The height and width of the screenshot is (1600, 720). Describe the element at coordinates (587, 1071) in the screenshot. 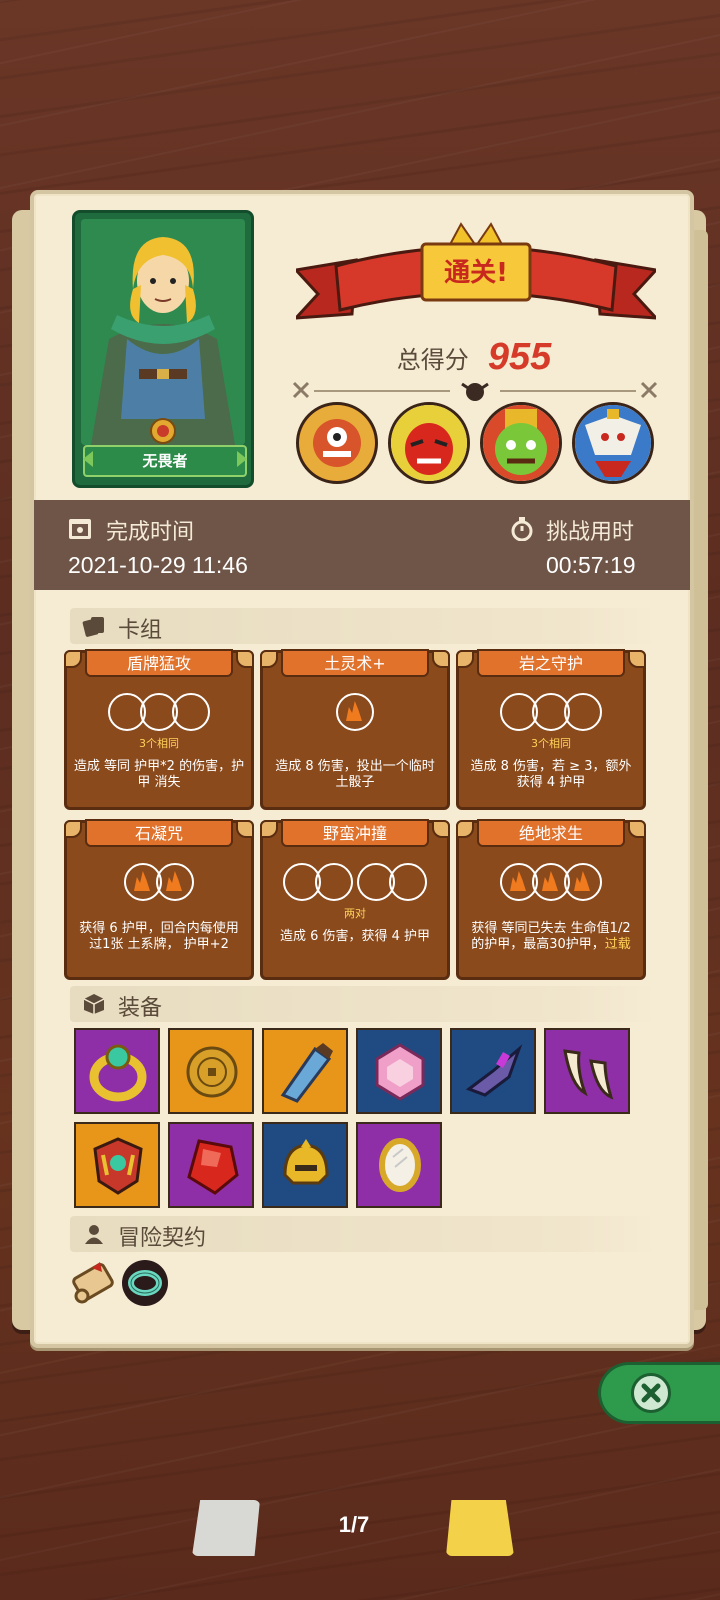

I see `fangs-icon` at that location.